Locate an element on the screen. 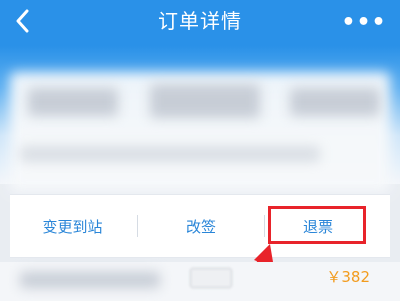  more-button: ••• is located at coordinates (364, 22).